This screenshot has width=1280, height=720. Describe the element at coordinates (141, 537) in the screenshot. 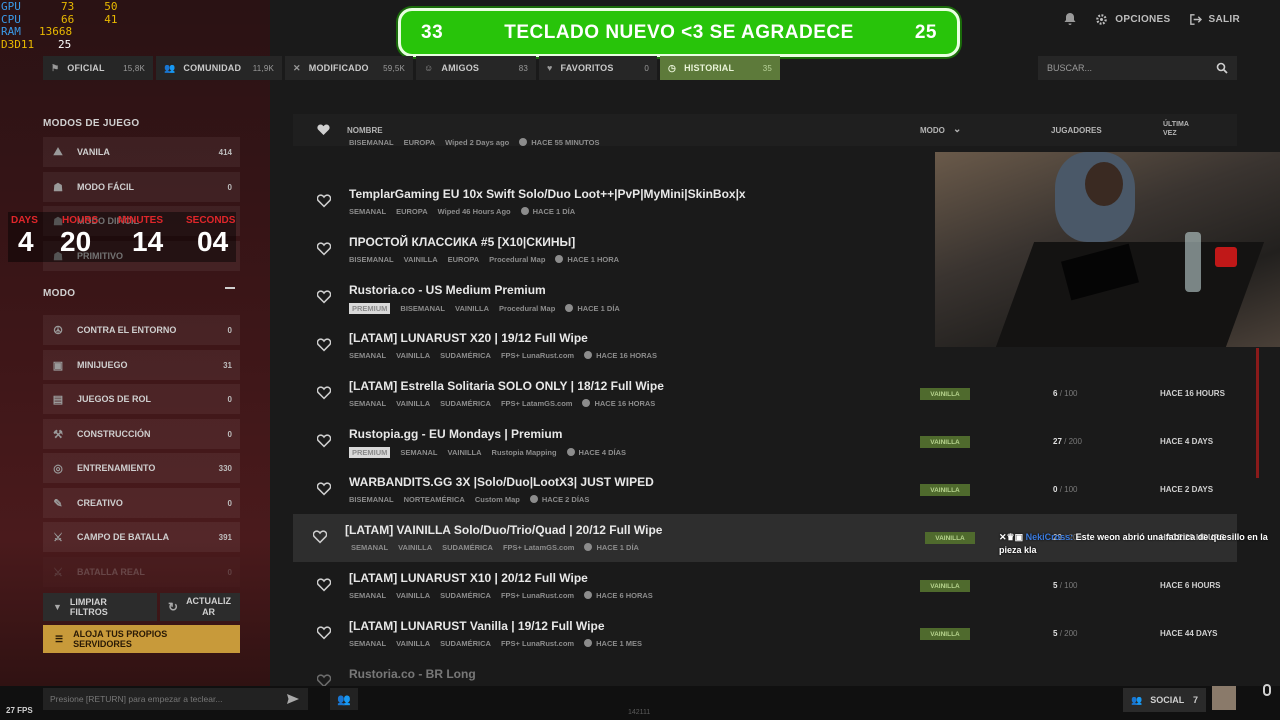

I see `sidebar-item-campo-de-batalla: ⚔ CAMPO DE BATALLA 391` at that location.